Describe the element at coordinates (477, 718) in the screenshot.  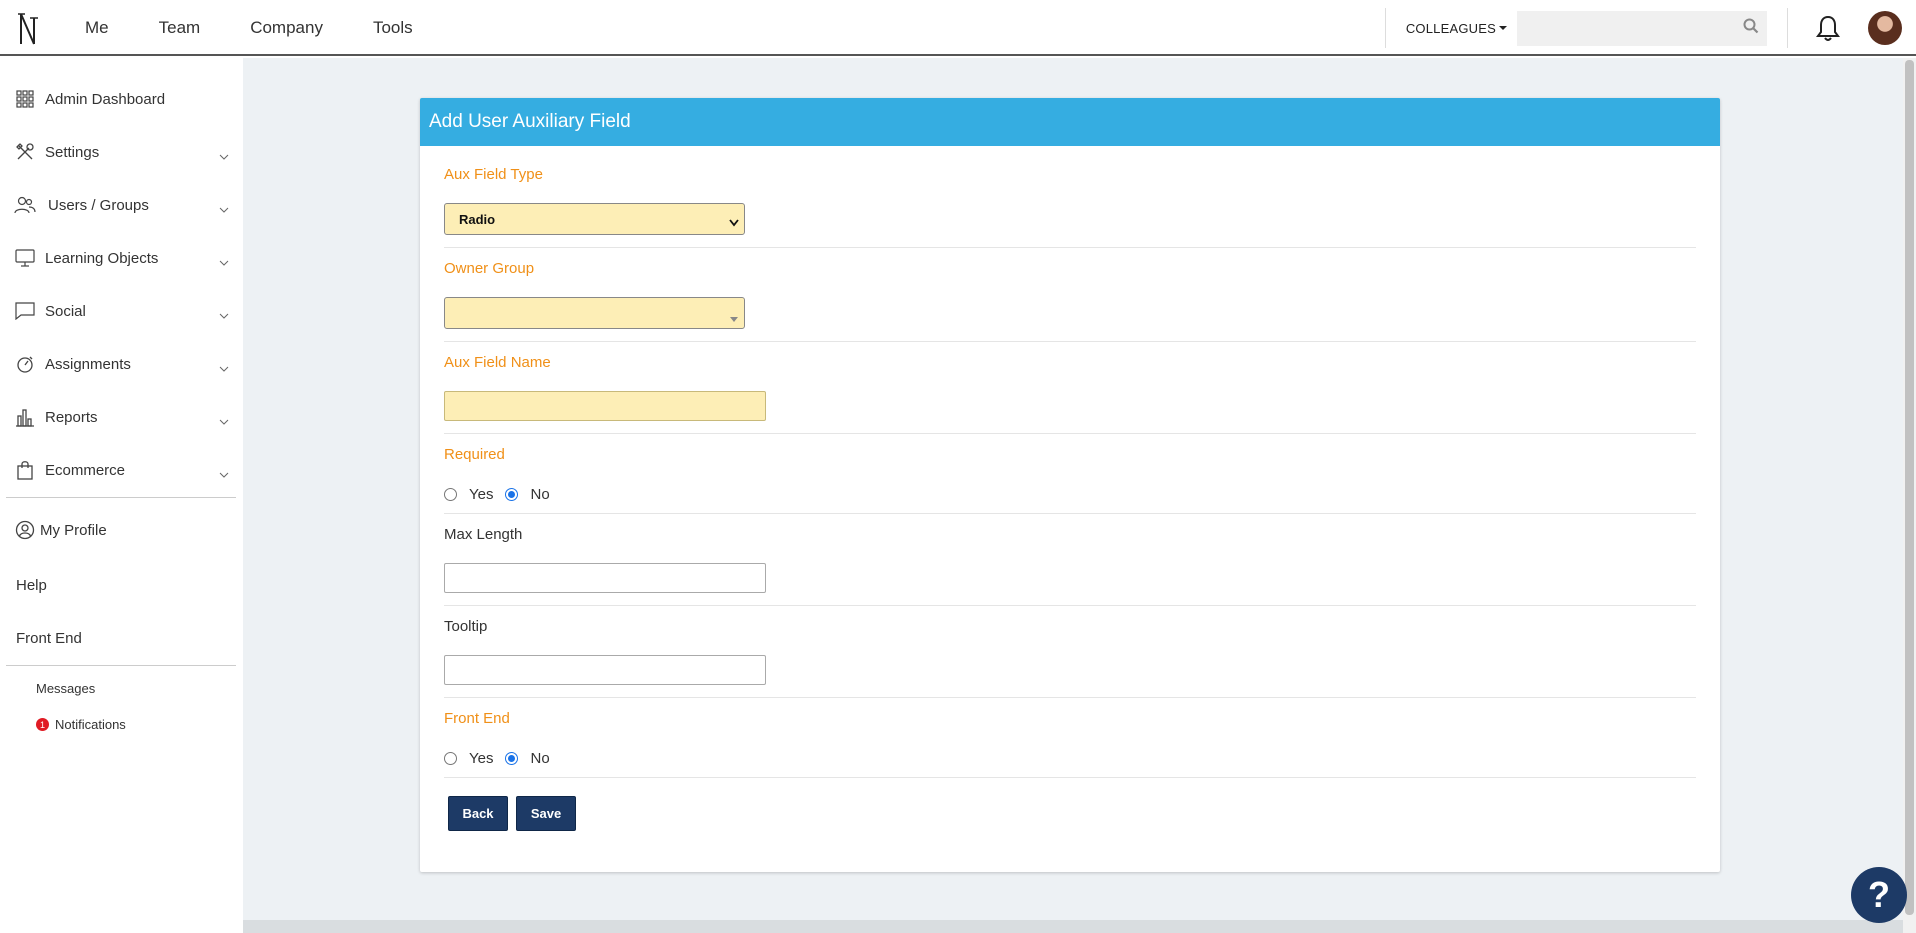
I see `front-end-label: Front End` at that location.